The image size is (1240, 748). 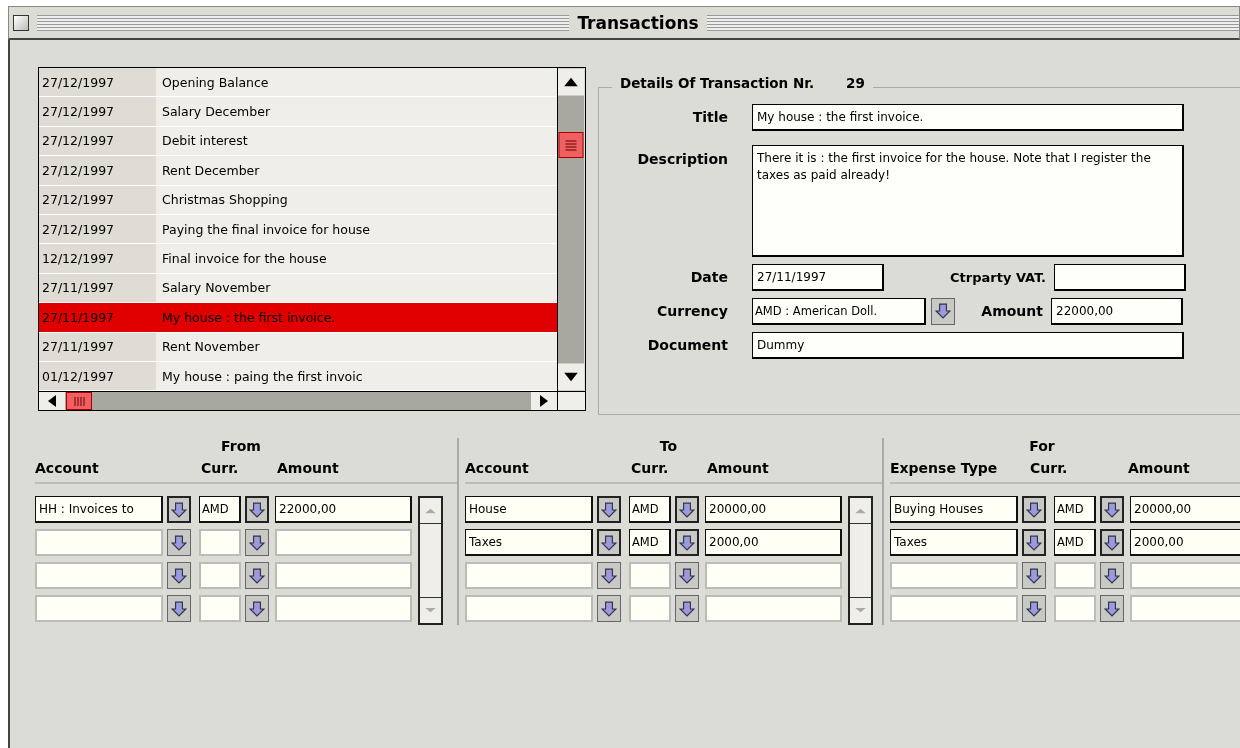 What do you see at coordinates (298, 200) in the screenshot?
I see `transaction-row: 27/12/1997 Christmas Shopping` at bounding box center [298, 200].